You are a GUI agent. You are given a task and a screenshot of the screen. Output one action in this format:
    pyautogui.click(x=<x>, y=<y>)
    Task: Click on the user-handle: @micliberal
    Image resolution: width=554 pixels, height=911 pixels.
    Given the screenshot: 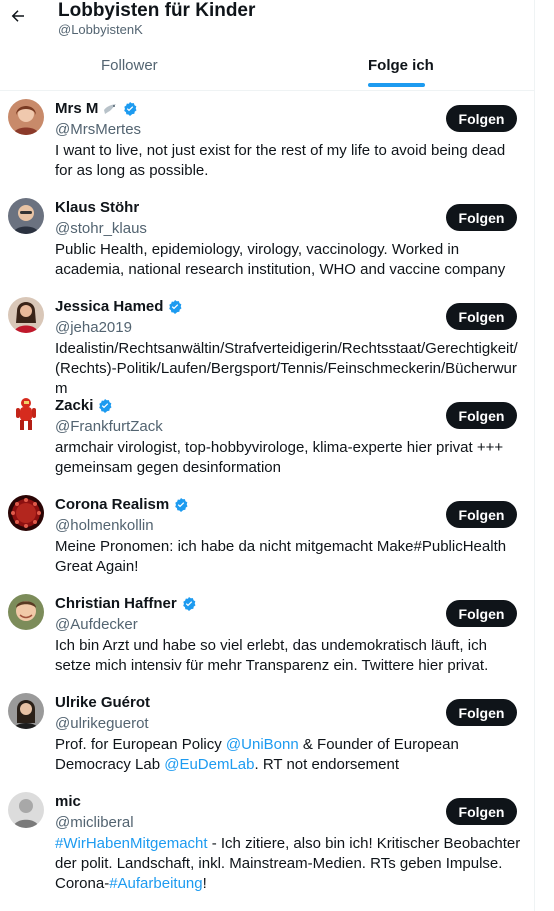 What is the action you would take?
    pyautogui.click(x=94, y=822)
    